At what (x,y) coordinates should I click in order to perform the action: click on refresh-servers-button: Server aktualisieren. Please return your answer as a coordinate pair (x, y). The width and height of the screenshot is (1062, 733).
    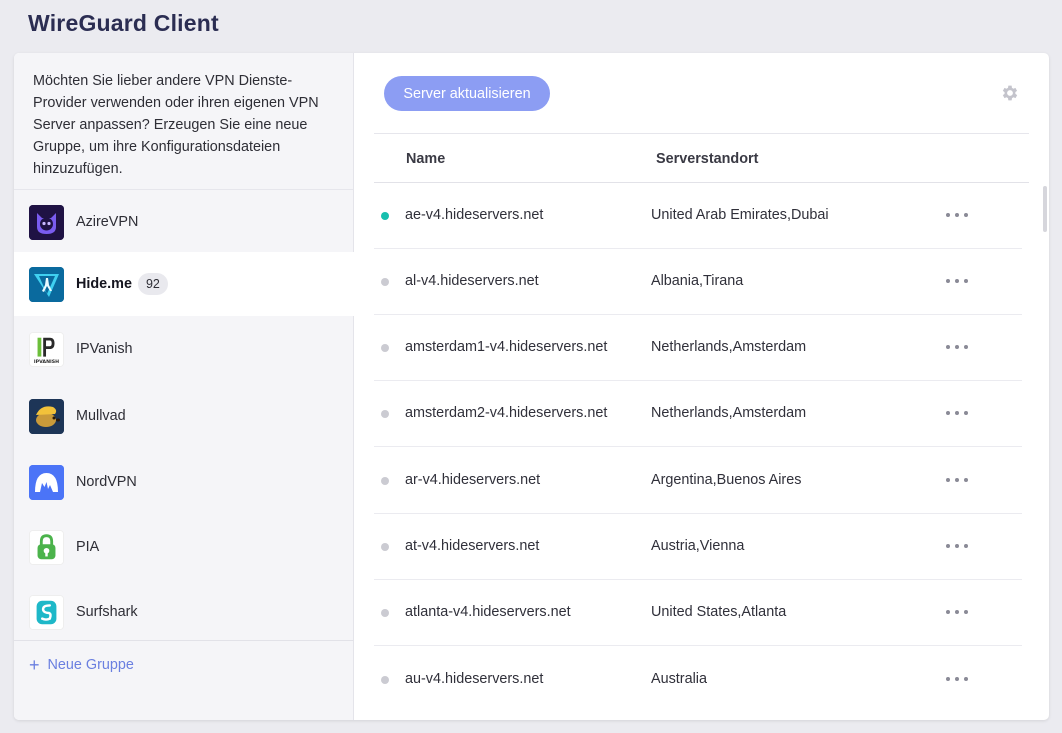
    Looking at the image, I should click on (467, 93).